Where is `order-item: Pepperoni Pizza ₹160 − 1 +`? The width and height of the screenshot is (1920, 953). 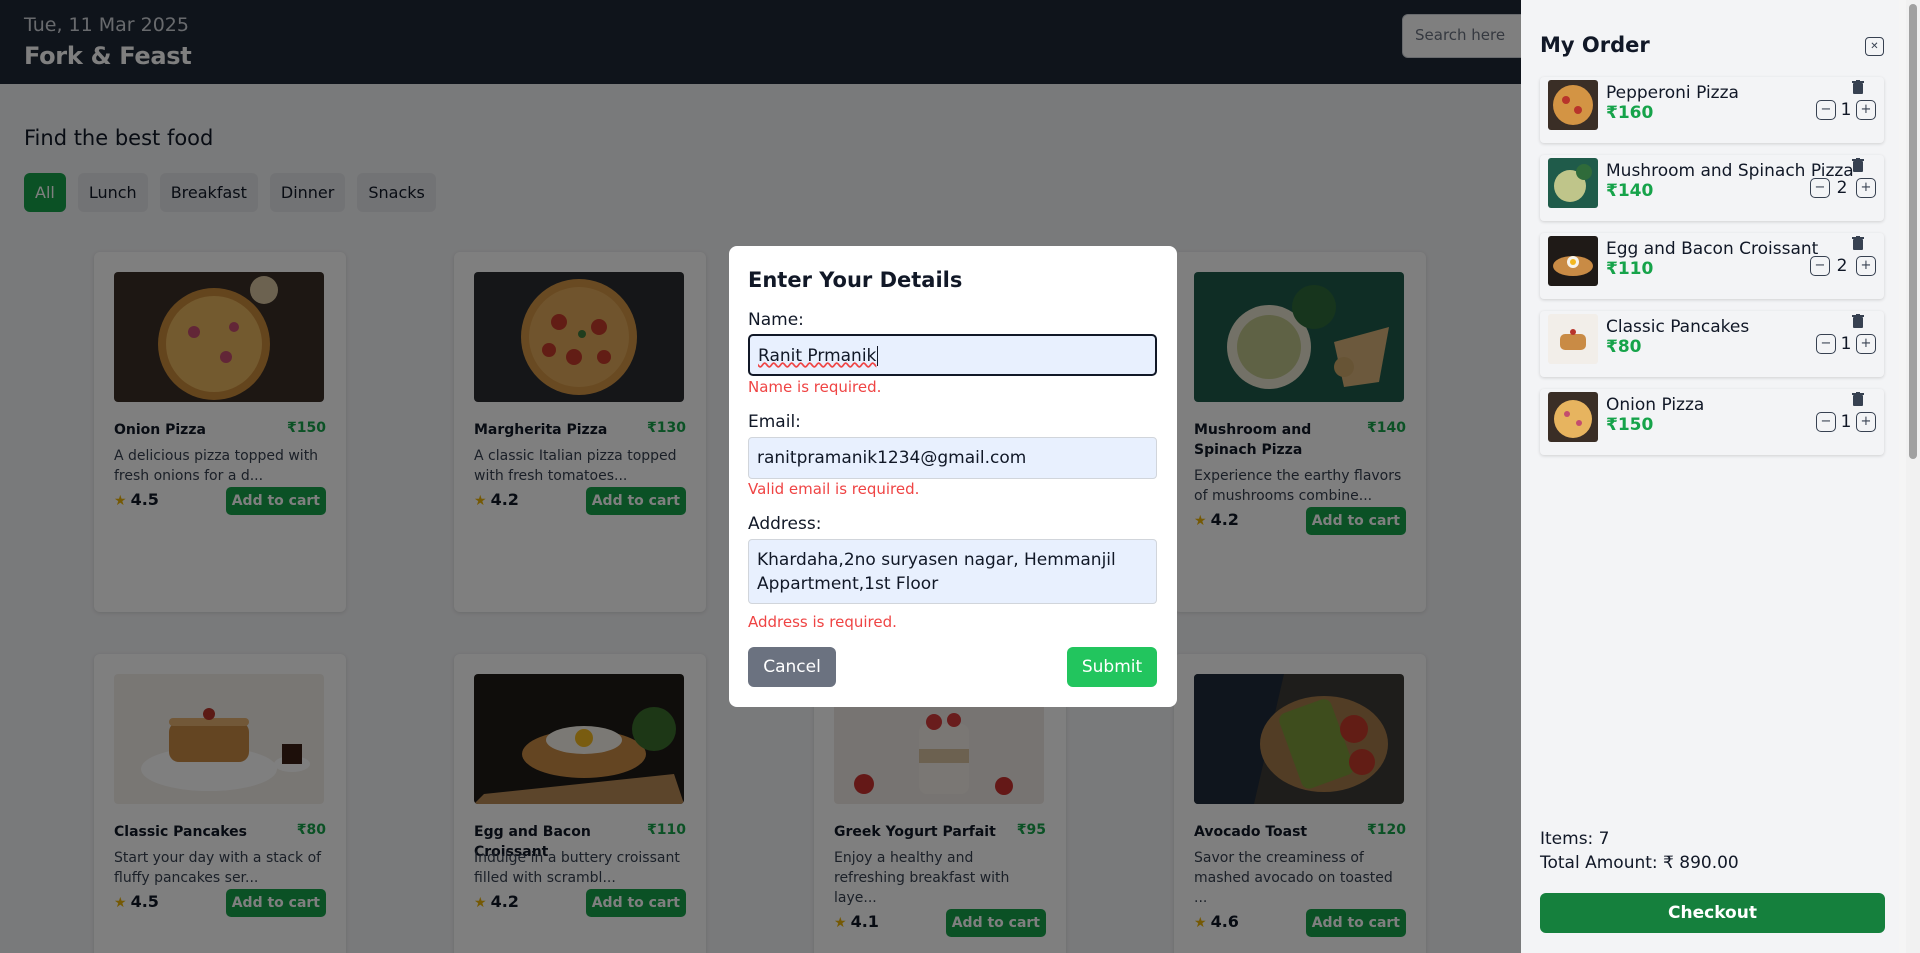
order-item: Pepperoni Pizza ₹160 − 1 + is located at coordinates (1712, 110).